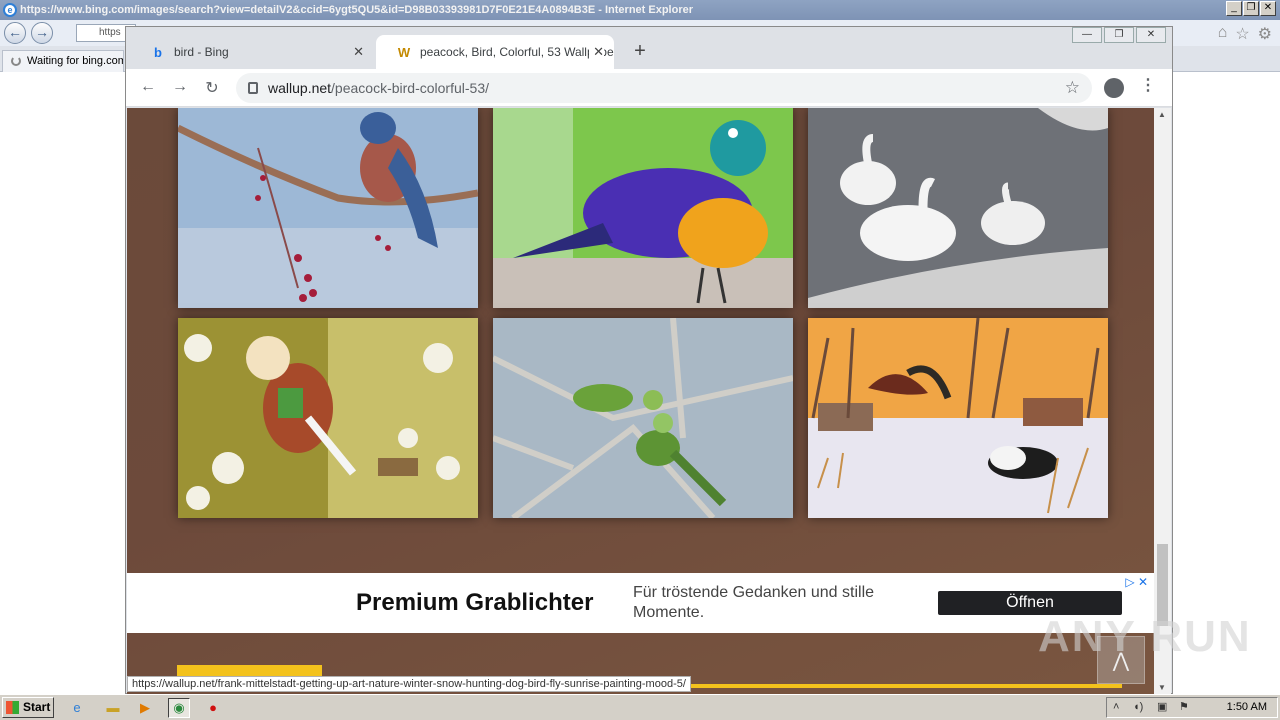  What do you see at coordinates (1087, 35) in the screenshot?
I see `minimize-button: —` at bounding box center [1087, 35].